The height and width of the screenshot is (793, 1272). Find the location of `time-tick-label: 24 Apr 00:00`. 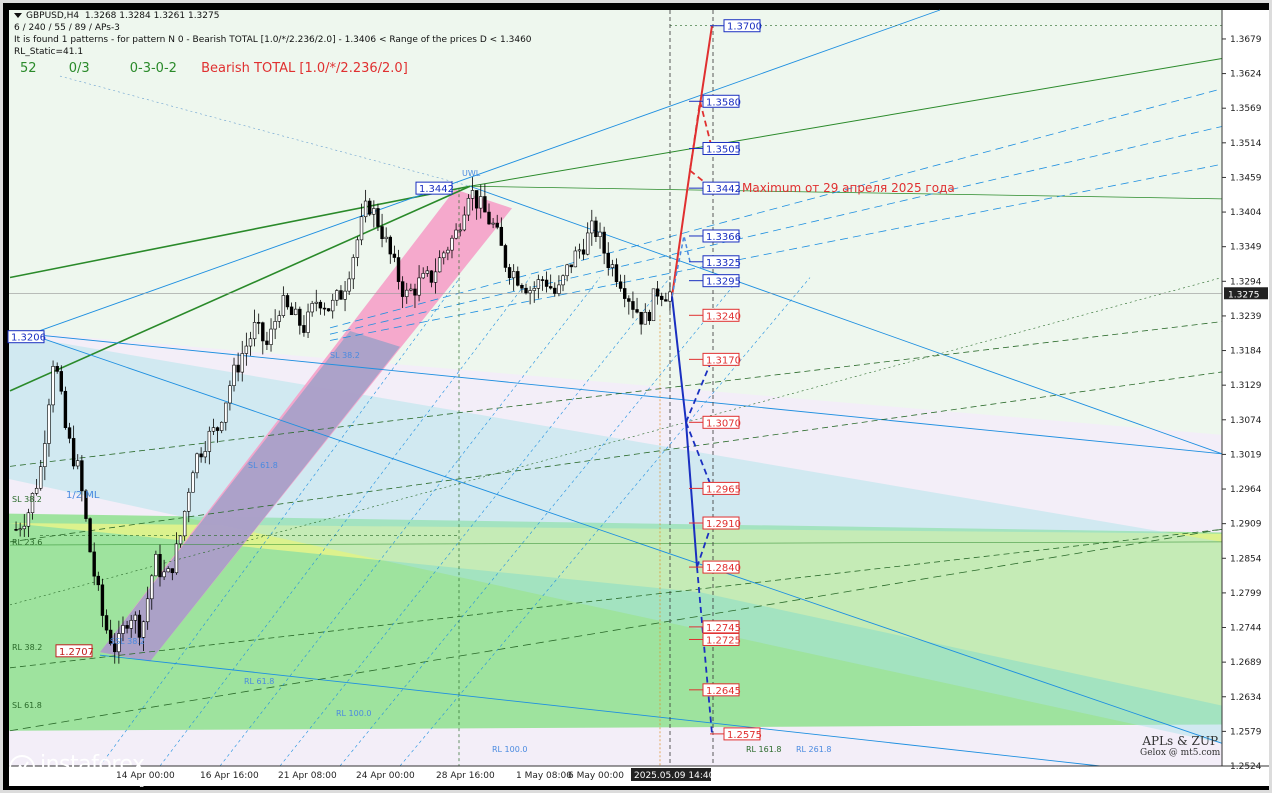

time-tick-label: 24 Apr 00:00 is located at coordinates (385, 776).